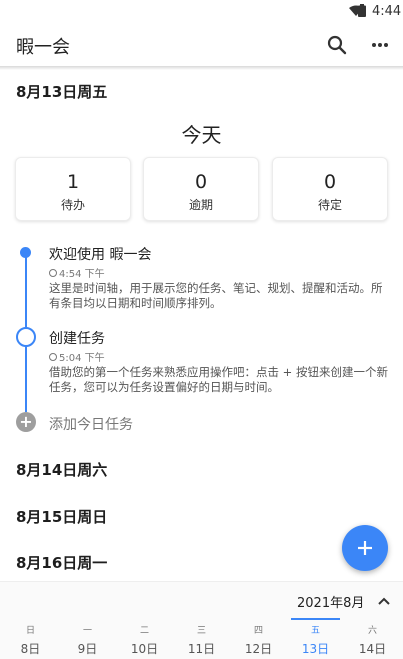 Image resolution: width=403 pixels, height=659 pixels. Describe the element at coordinates (30, 631) in the screenshot. I see `weekday-label: 日` at that location.